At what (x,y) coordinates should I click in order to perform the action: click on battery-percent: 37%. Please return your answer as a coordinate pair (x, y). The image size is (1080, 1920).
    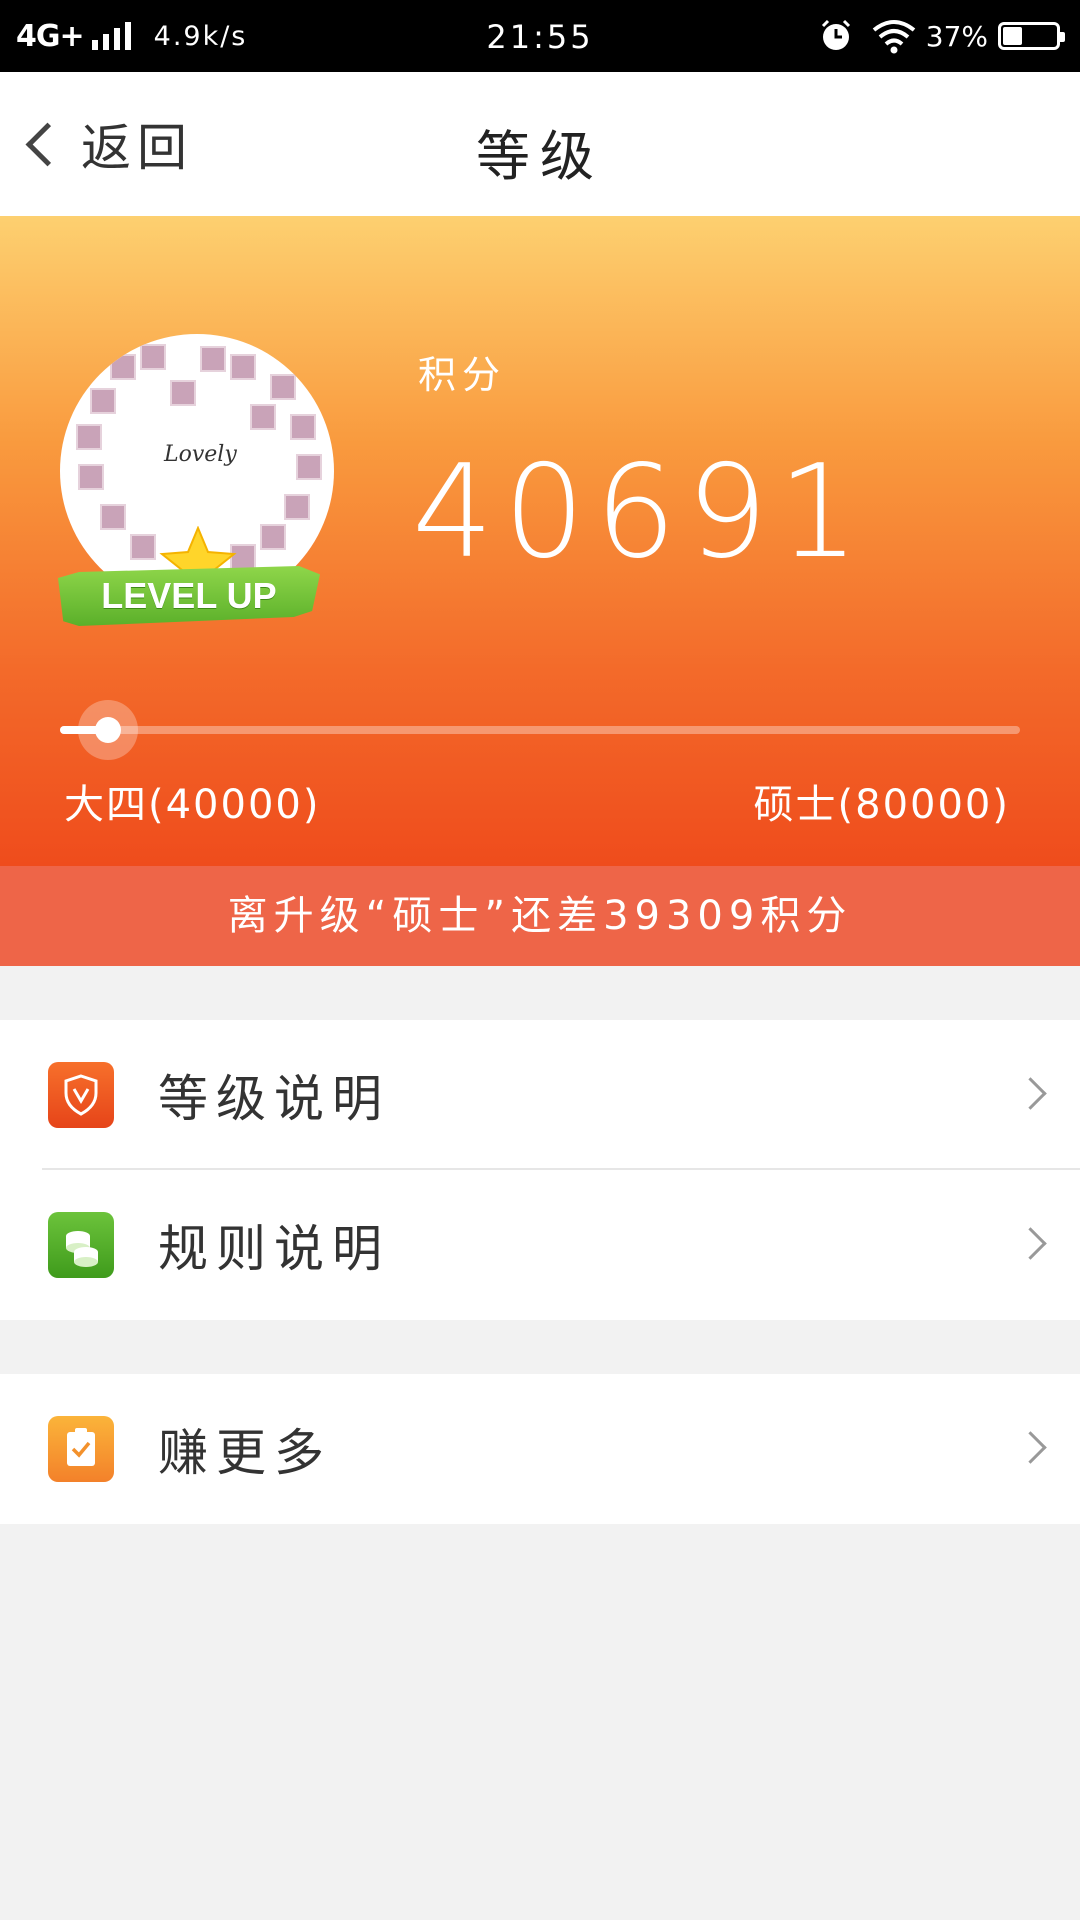
    Looking at the image, I should click on (956, 36).